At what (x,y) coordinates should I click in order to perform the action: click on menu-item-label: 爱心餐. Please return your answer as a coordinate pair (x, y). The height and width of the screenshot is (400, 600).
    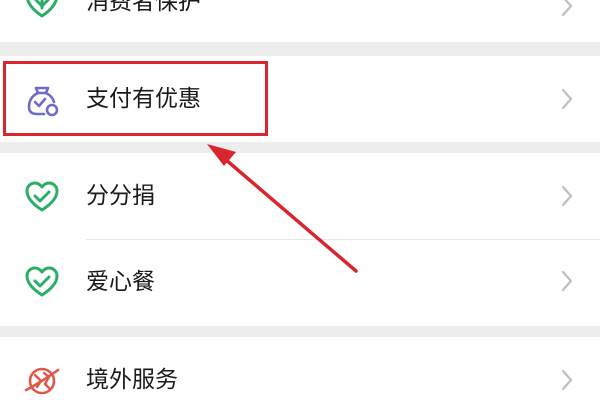
    Looking at the image, I should click on (120, 282).